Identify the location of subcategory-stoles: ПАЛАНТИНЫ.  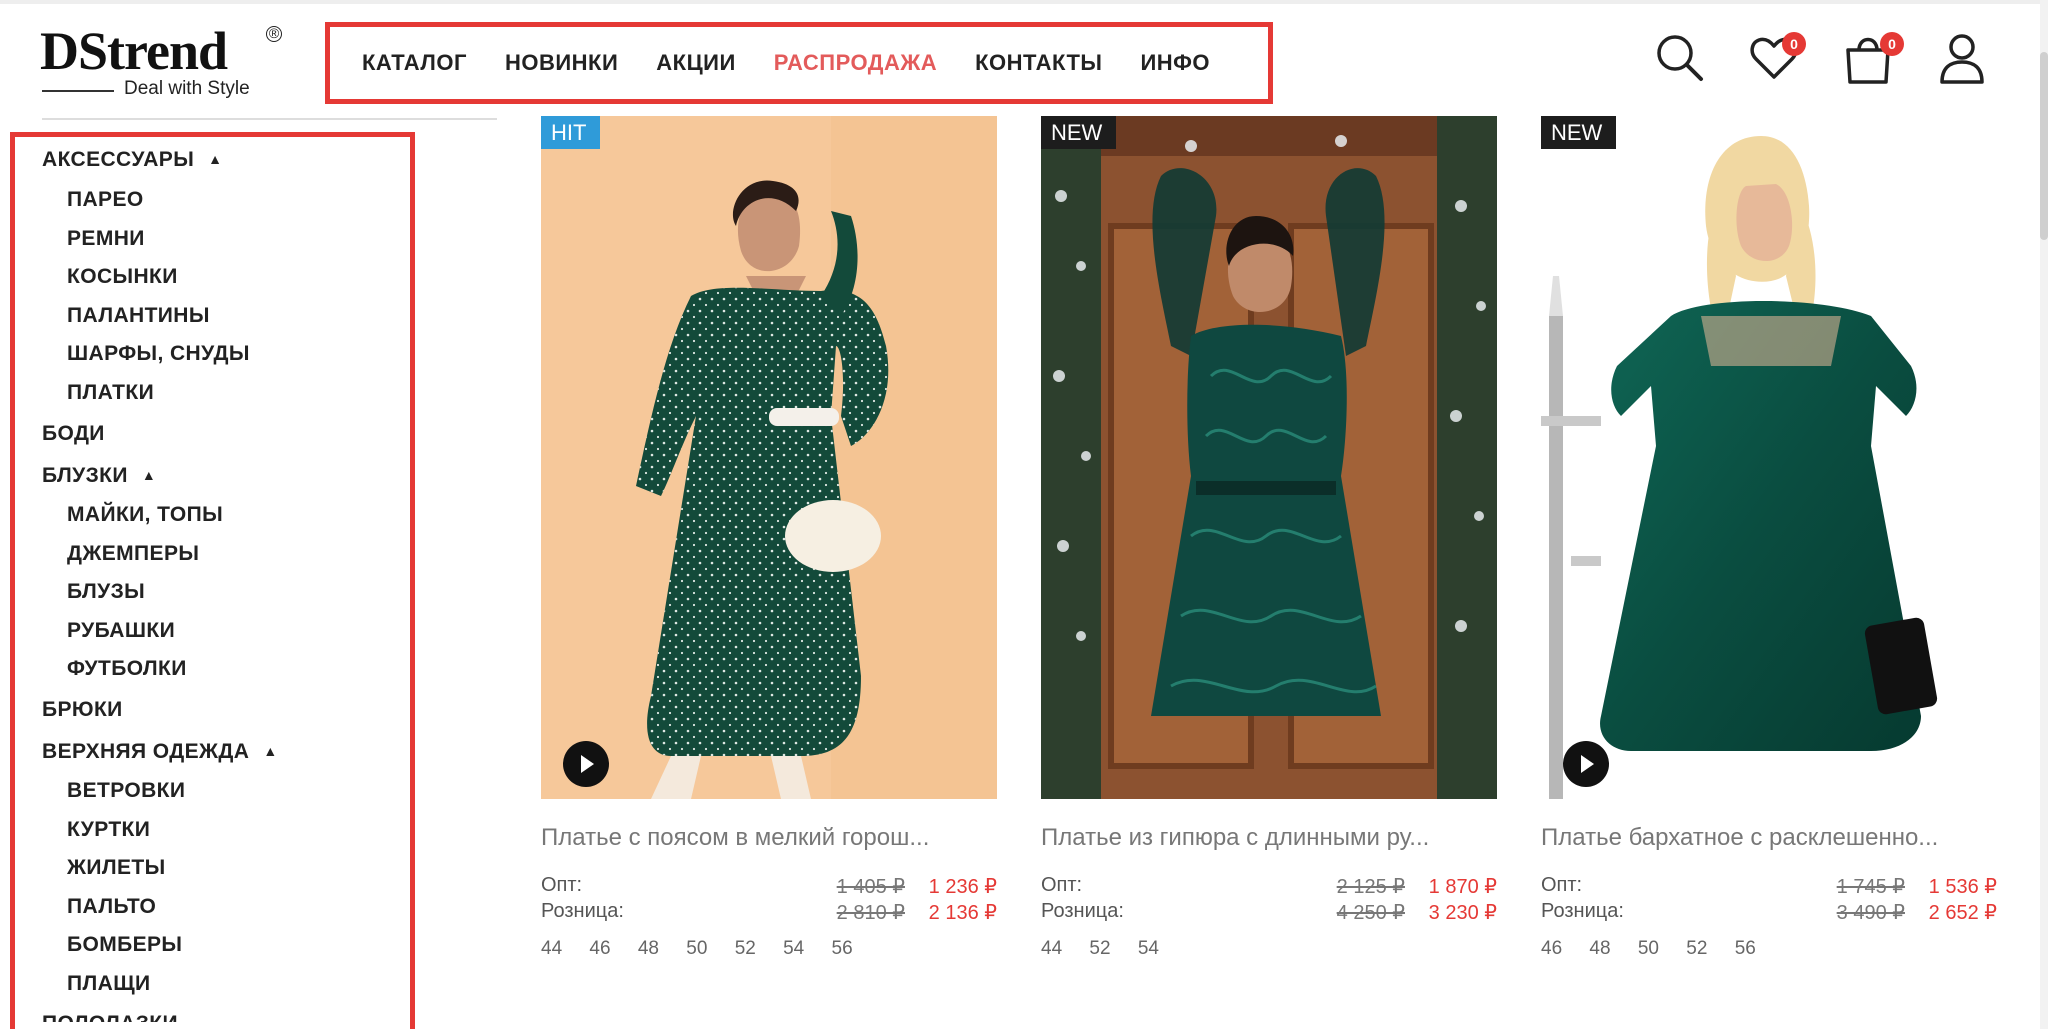
(138, 316).